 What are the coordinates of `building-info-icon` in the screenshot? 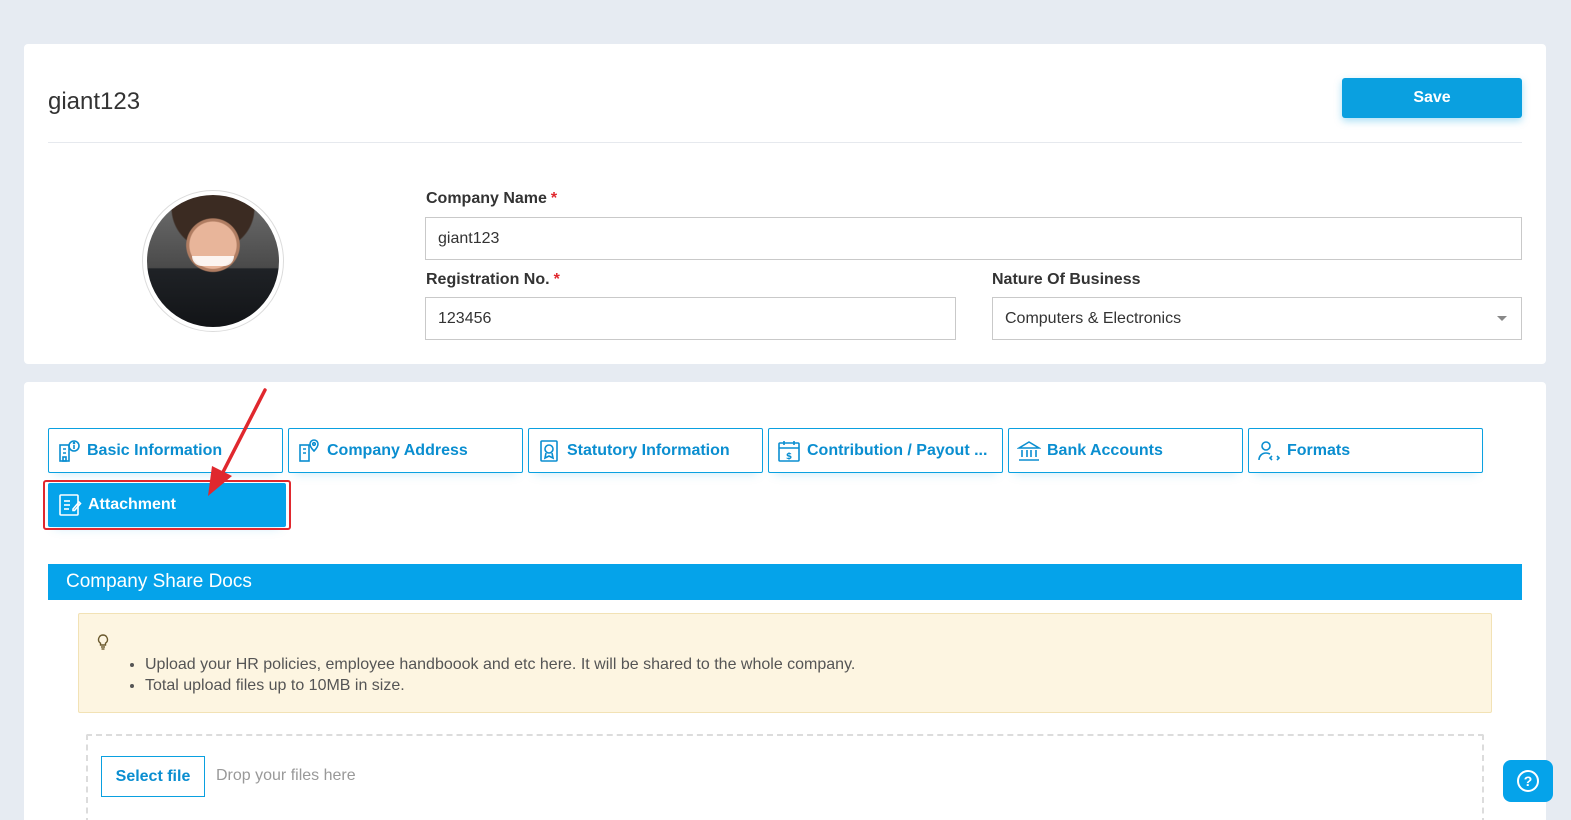 It's located at (69, 451).